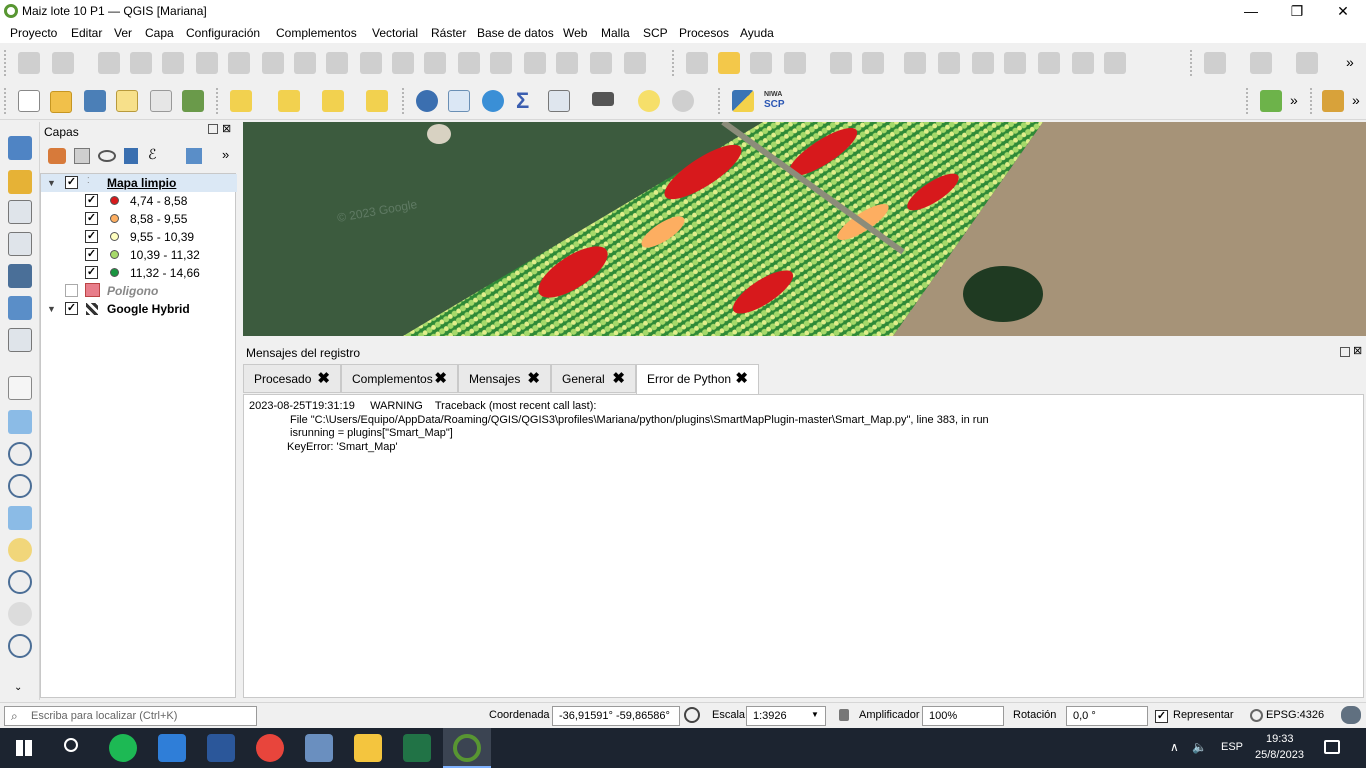 The image size is (1366, 768). Describe the element at coordinates (71, 745) in the screenshot. I see `search-icon` at that location.